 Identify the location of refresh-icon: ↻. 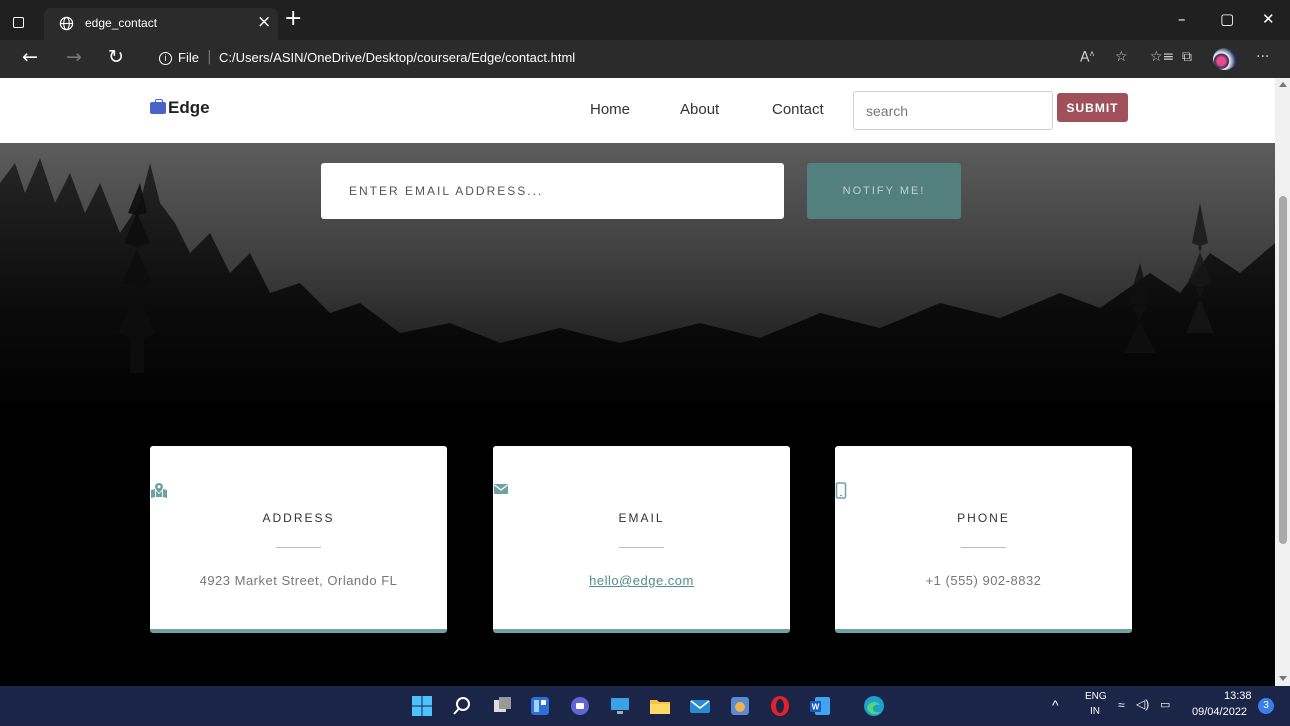
(116, 57).